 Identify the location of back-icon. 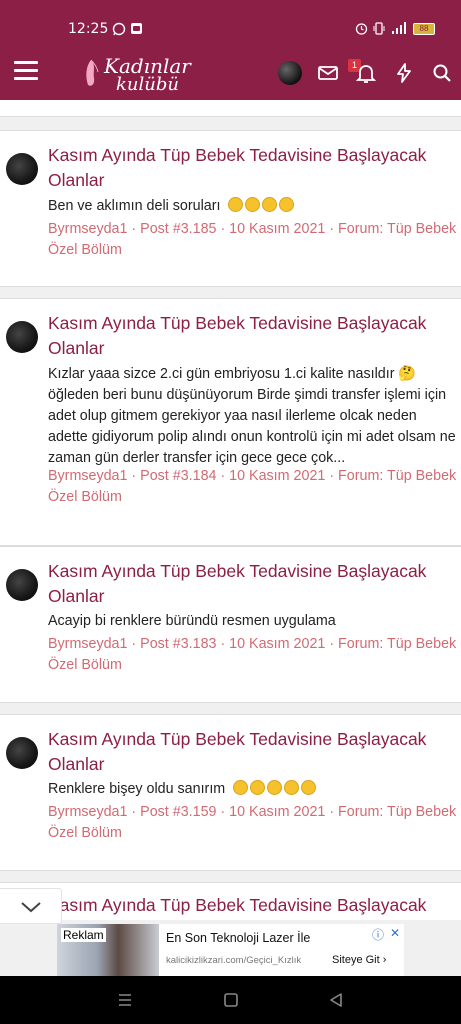
(336, 1000).